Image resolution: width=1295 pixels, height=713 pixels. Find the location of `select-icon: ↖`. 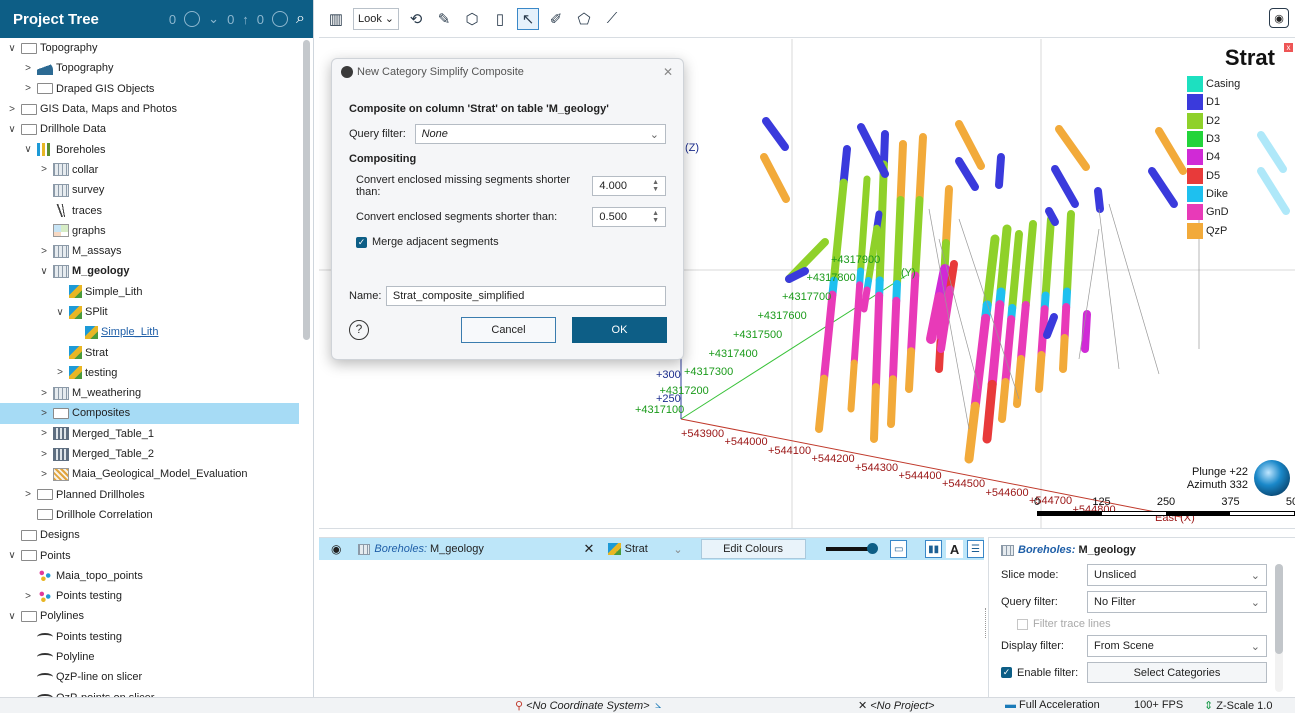

select-icon: ↖ is located at coordinates (528, 18).